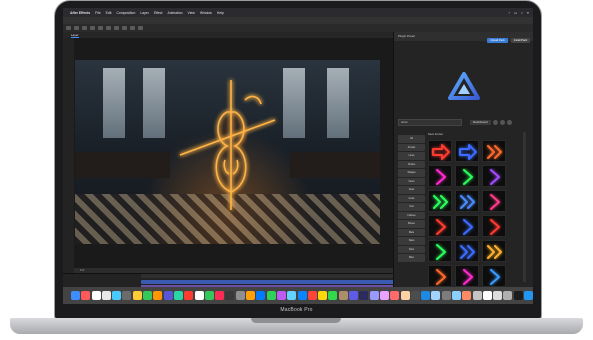  Describe the element at coordinates (495, 122) in the screenshot. I see `refresh-icon` at that location.